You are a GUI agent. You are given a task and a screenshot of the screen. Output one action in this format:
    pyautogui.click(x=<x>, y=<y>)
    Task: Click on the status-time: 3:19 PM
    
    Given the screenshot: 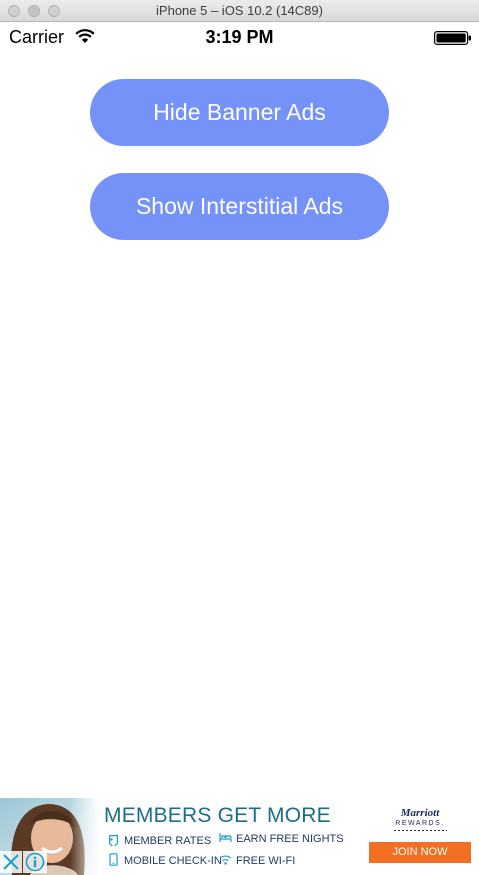 What is the action you would take?
    pyautogui.click(x=239, y=37)
    